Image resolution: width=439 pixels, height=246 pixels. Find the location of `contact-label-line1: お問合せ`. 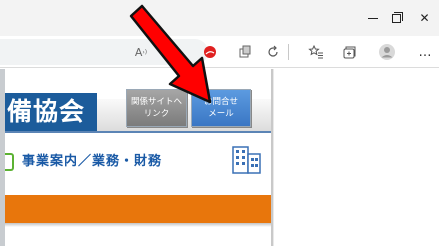

contact-label-line1: お問合せ is located at coordinates (220, 102).